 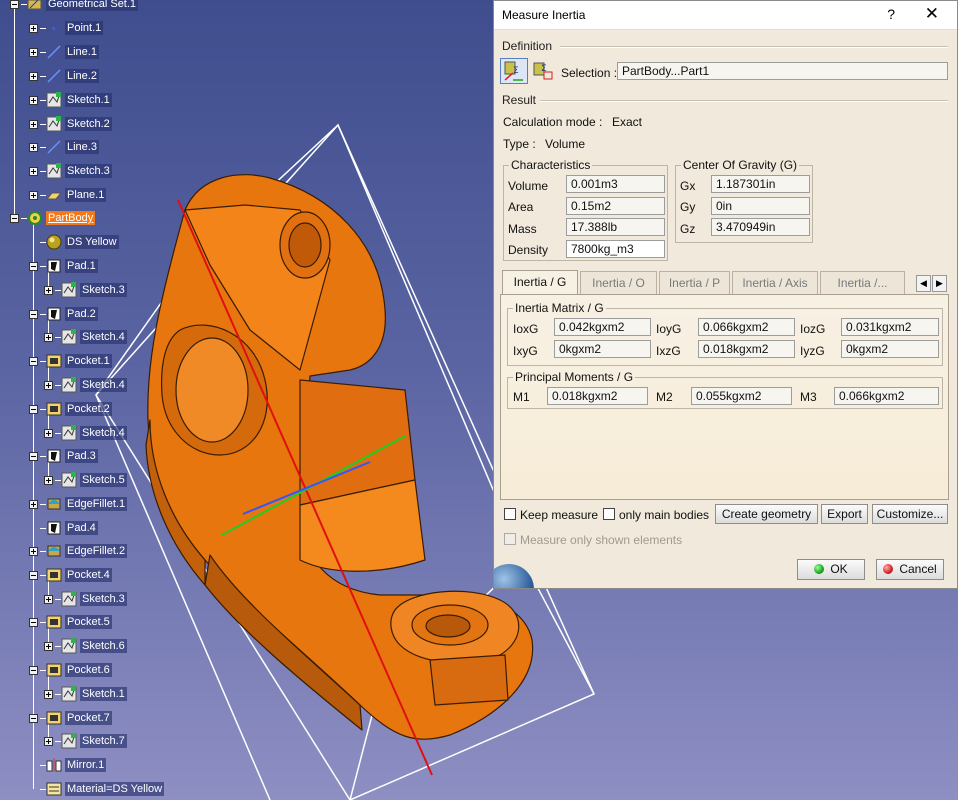 What do you see at coordinates (890, 349) in the screenshot?
I see `iyzg-field: 0kgxm2` at bounding box center [890, 349].